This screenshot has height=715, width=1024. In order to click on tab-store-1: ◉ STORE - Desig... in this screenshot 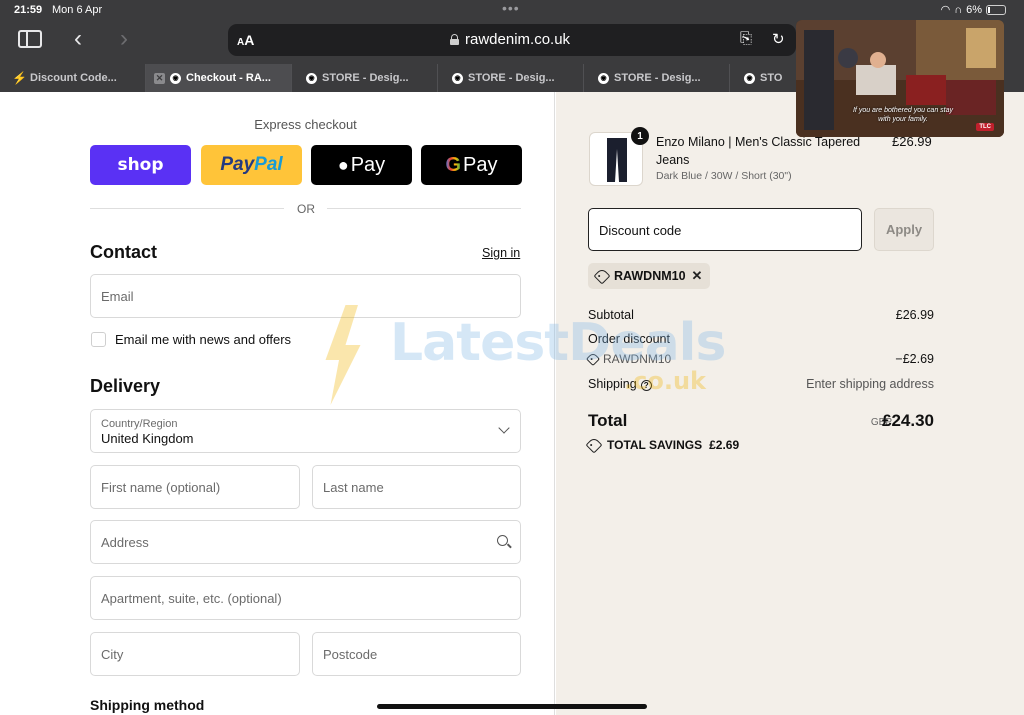, I will do `click(365, 78)`.